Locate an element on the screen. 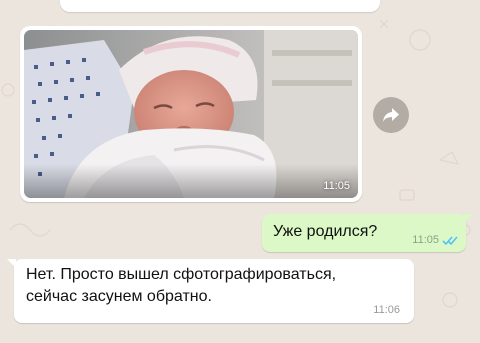 This screenshot has height=343, width=480. outgoing-message-bubble: Уже родился? 11:05 is located at coordinates (367, 233).